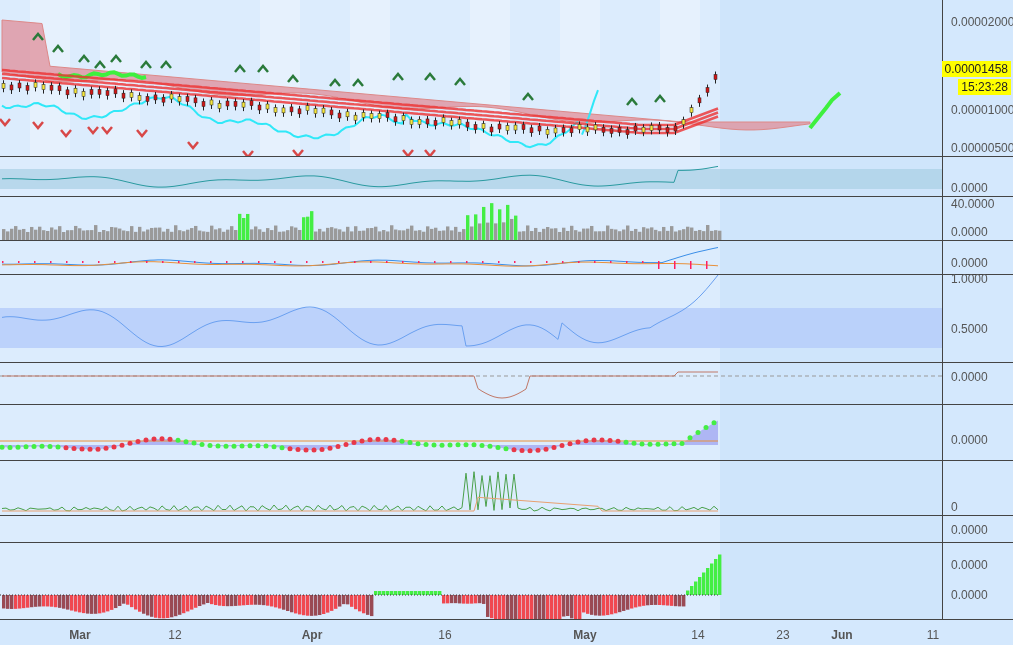 The image size is (1013, 645). Describe the element at coordinates (969, 329) in the screenshot. I see `axis-label: 0.5000` at that location.